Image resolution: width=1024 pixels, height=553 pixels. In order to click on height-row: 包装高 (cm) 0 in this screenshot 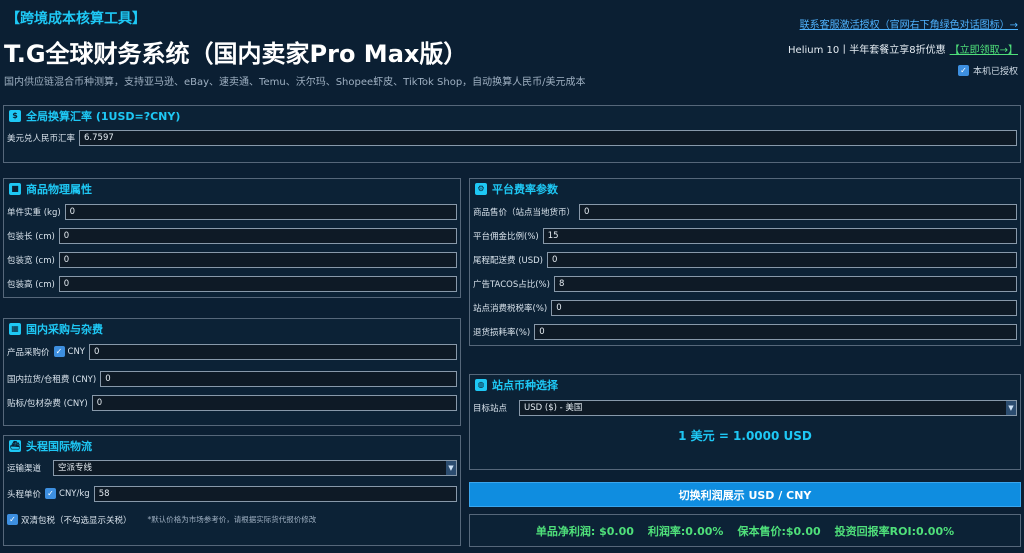, I will do `click(232, 283)`.